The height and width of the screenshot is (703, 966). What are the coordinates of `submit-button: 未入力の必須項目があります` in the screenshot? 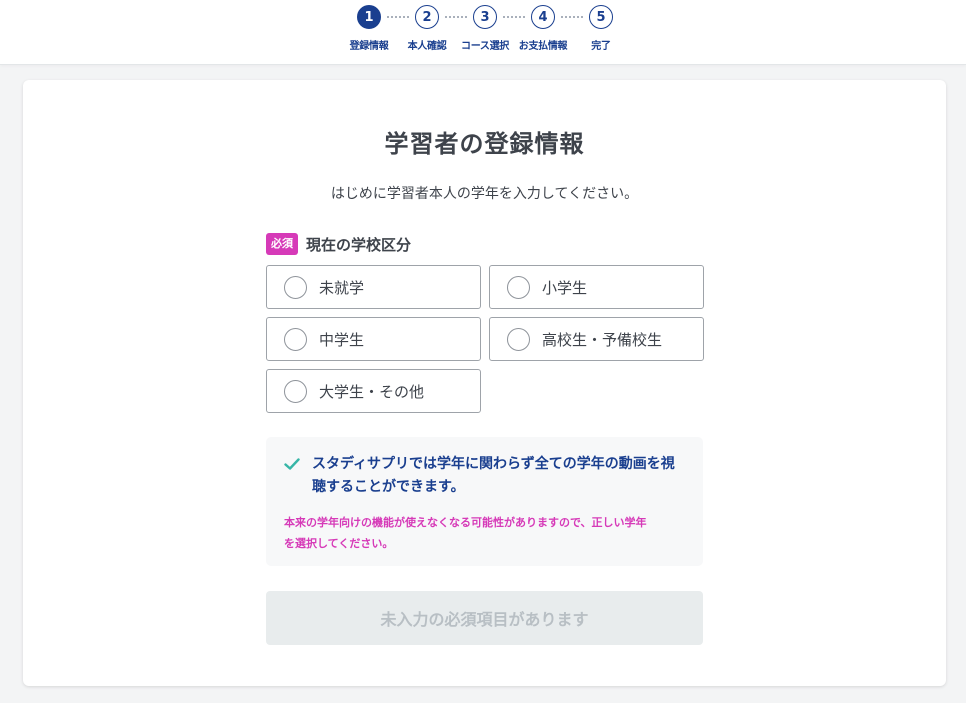 It's located at (484, 618).